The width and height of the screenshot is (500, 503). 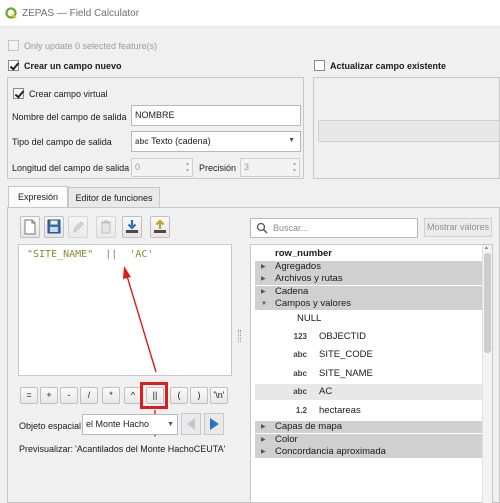 I want to click on tree-group-item: ▶ Color, so click(x=369, y=440).